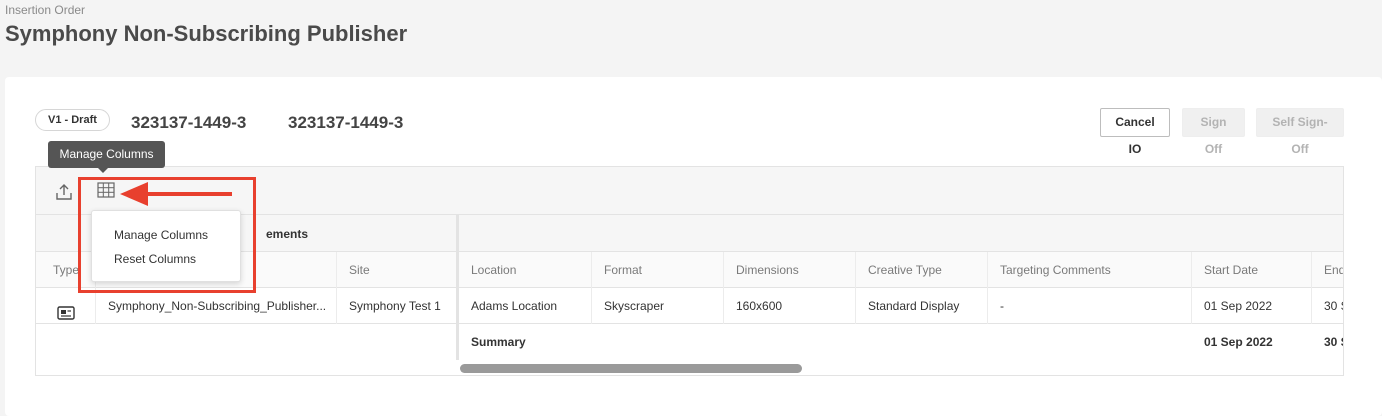 The width and height of the screenshot is (1382, 416). Describe the element at coordinates (72, 120) in the screenshot. I see `version-status-badge: V1 - Draft` at that location.